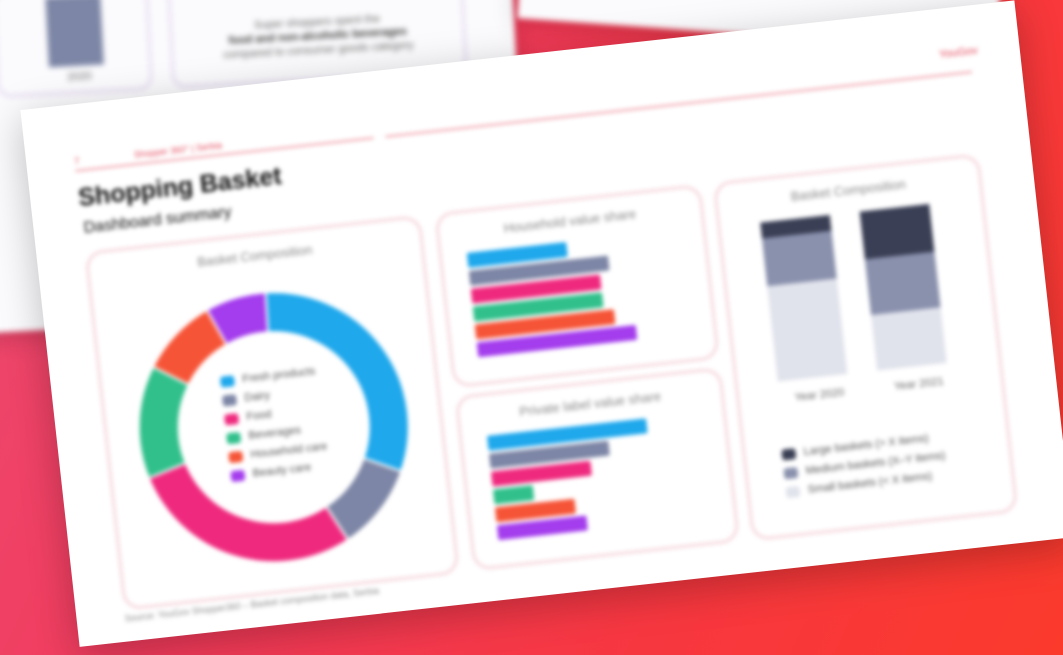 Image resolution: width=1063 pixels, height=655 pixels. Describe the element at coordinates (79, 77) in the screenshot. I see `background-axis-label: 2020` at that location.